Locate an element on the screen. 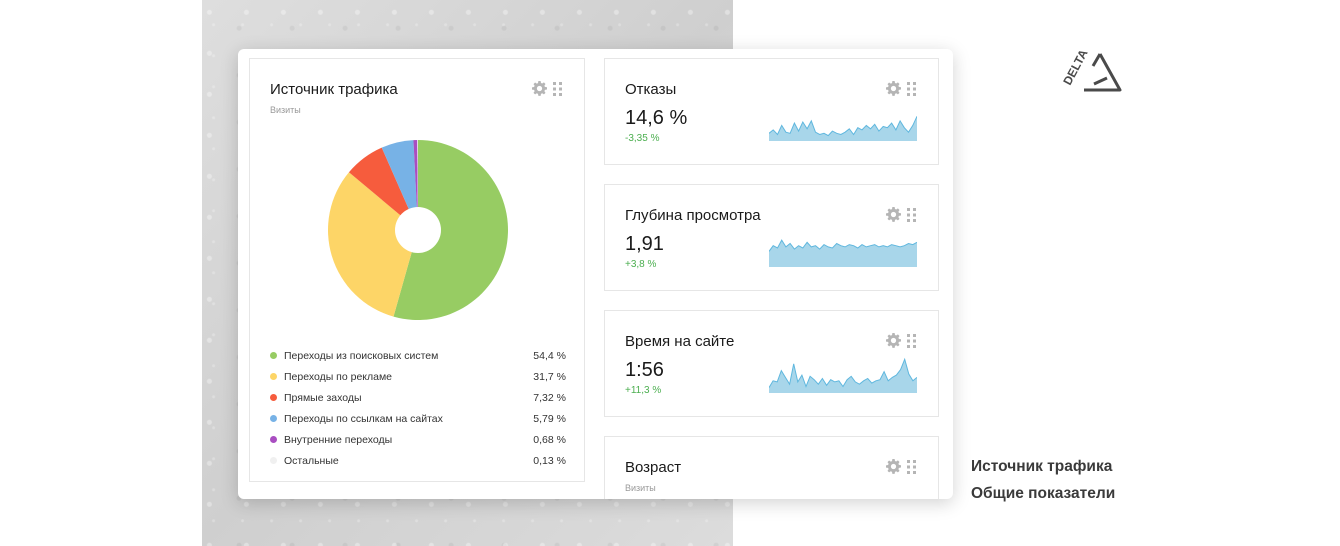 The width and height of the screenshot is (1340, 546). metric-time-widget: Время на сайте 1:56 +11,3 % is located at coordinates (771, 363).